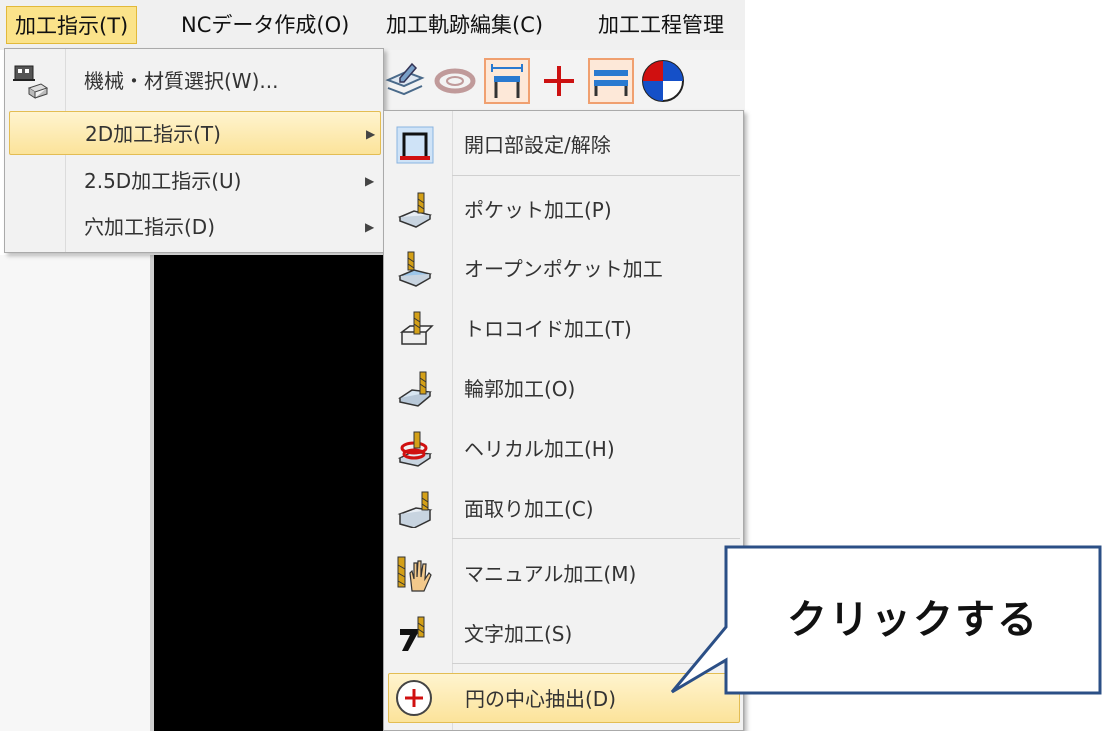 The height and width of the screenshot is (731, 1103). I want to click on plus-icon, so click(559, 81).